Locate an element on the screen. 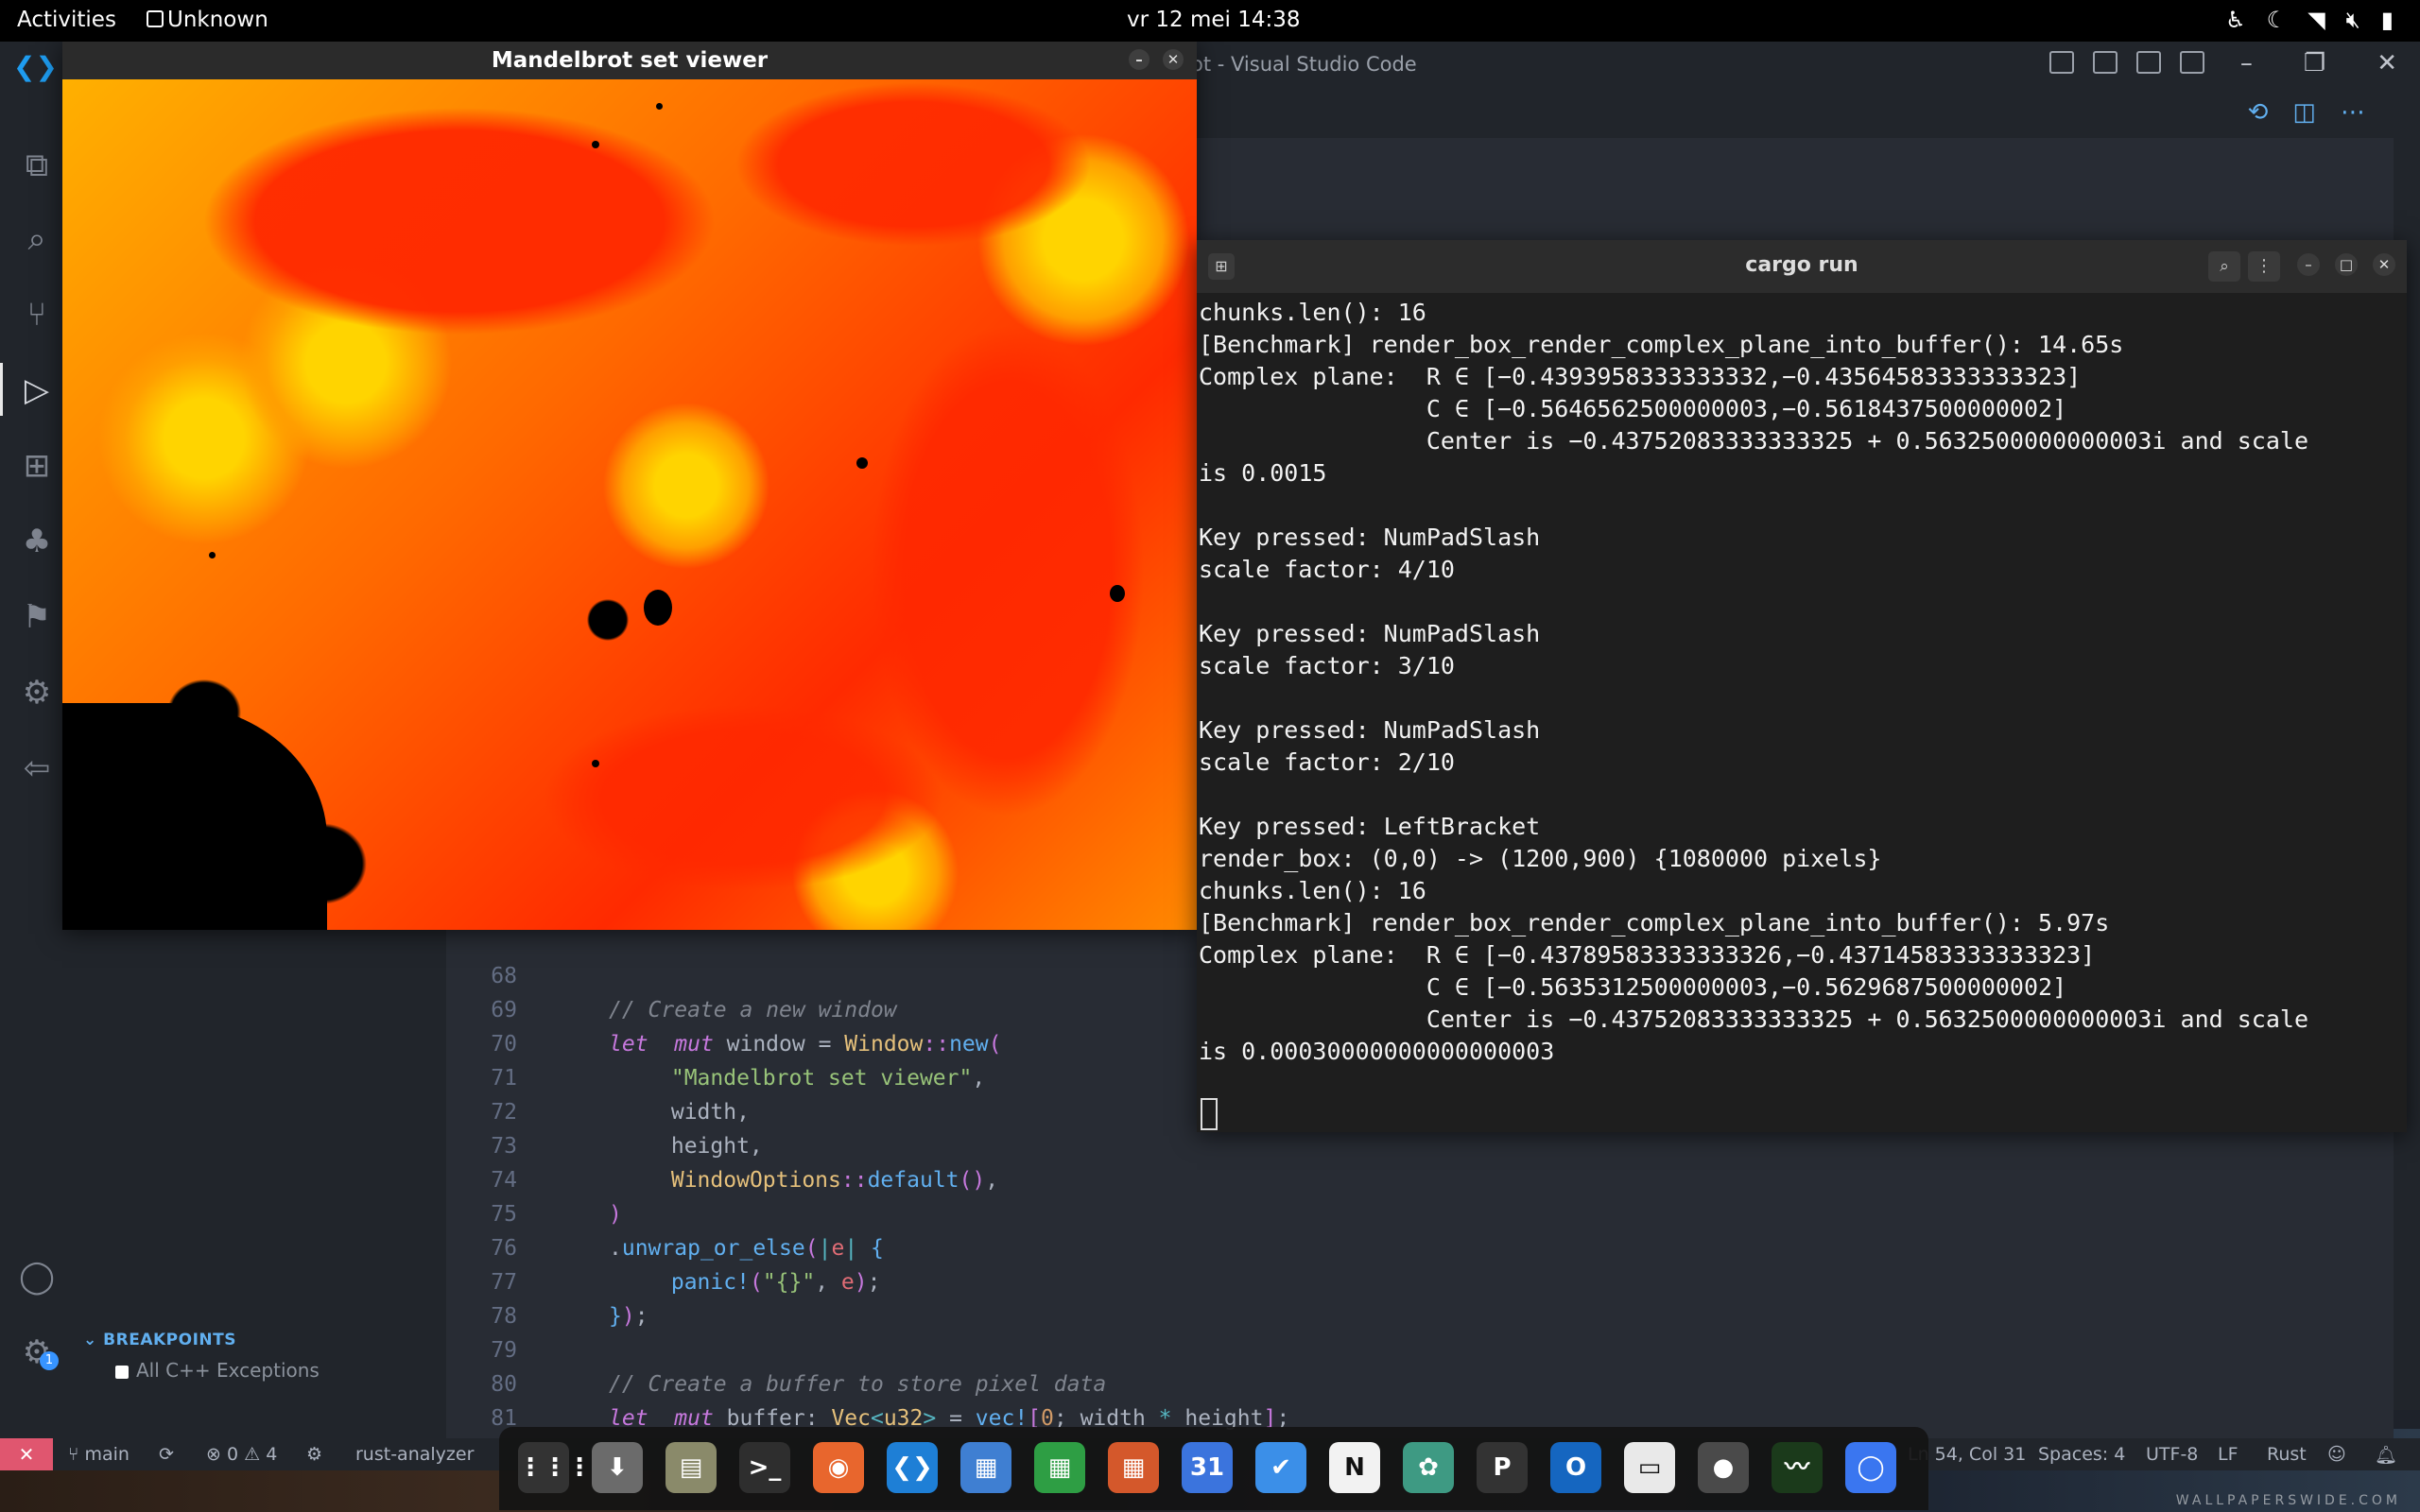  branch-status: ⑂ main is located at coordinates (99, 1454).